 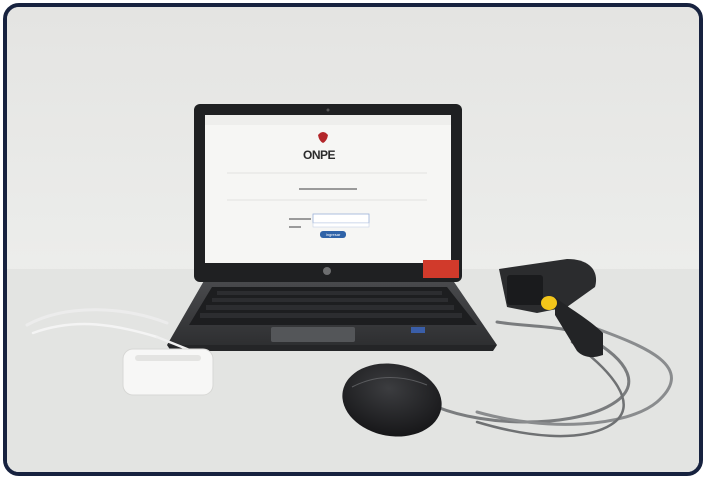 I want to click on screen-instruction-line, so click(x=328, y=189).